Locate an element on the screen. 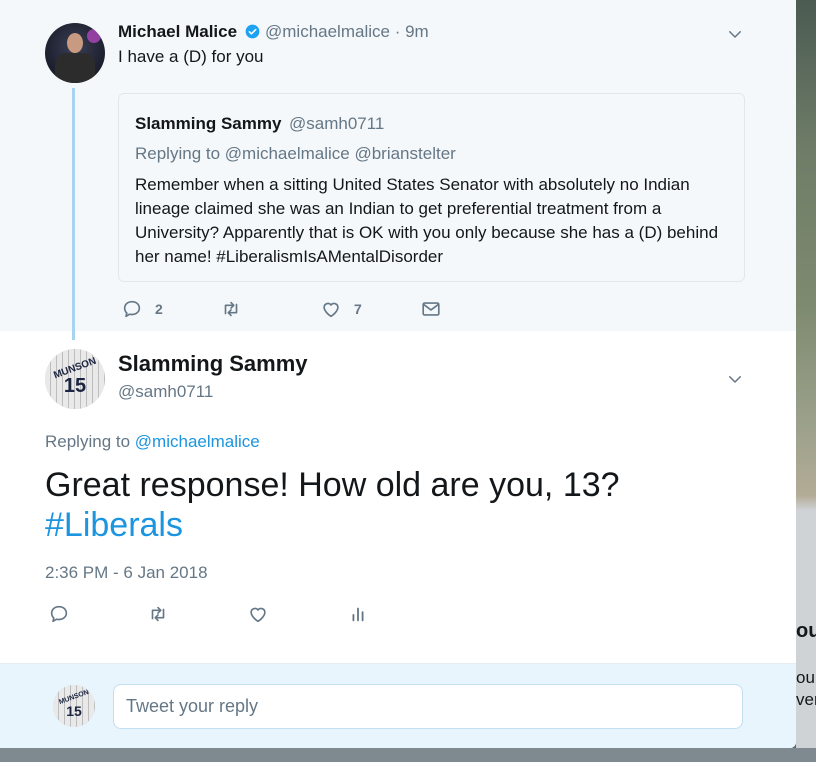 This screenshot has height=762, width=816. background-text: ver is located at coordinates (806, 699).